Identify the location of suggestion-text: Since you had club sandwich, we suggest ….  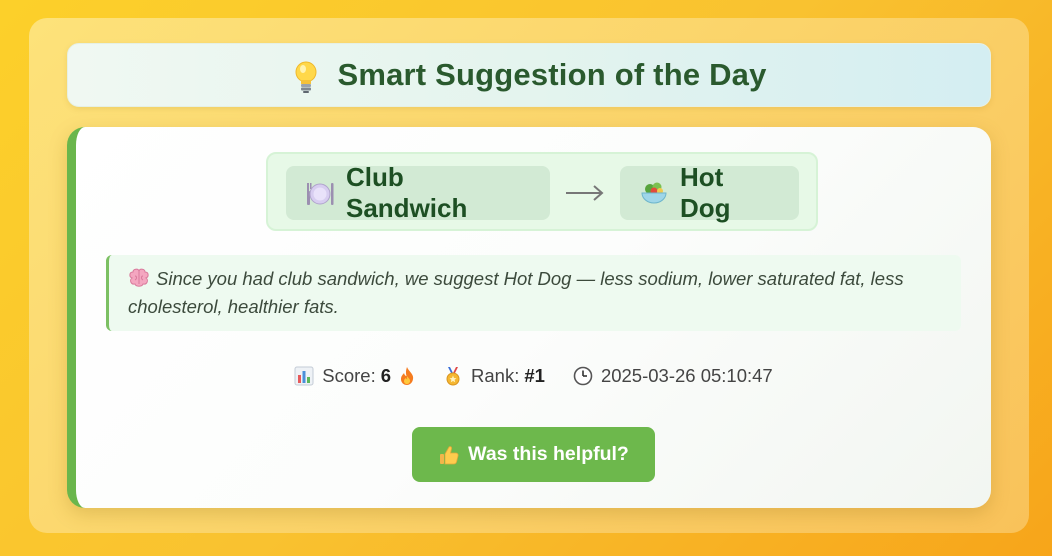
(516, 292).